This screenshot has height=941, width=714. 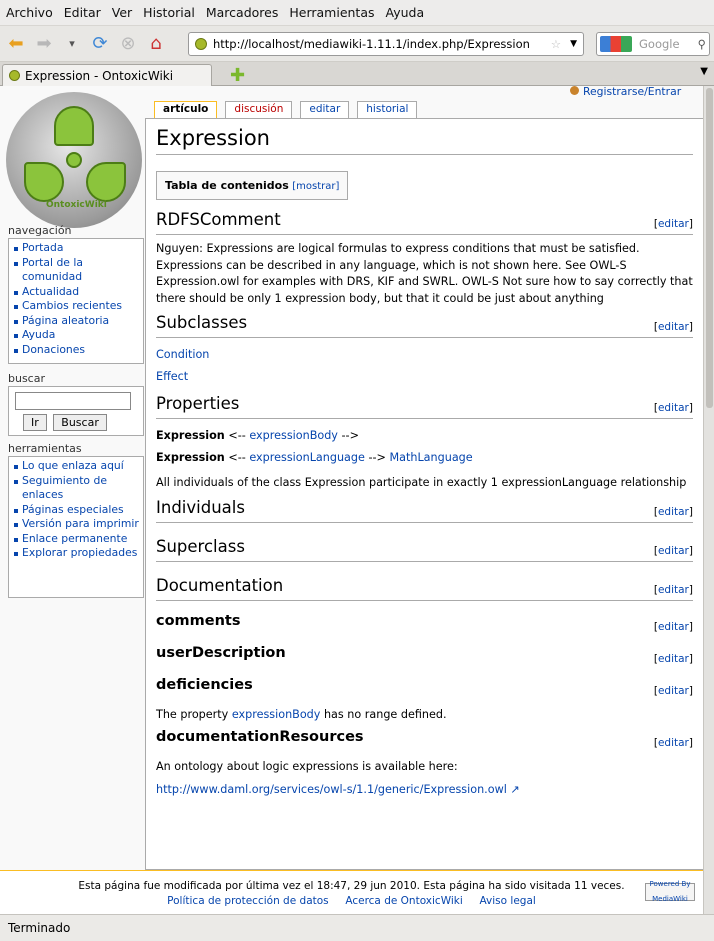 I want to click on browser-tab: Expression - OntoxicWiki, so click(x=107, y=75).